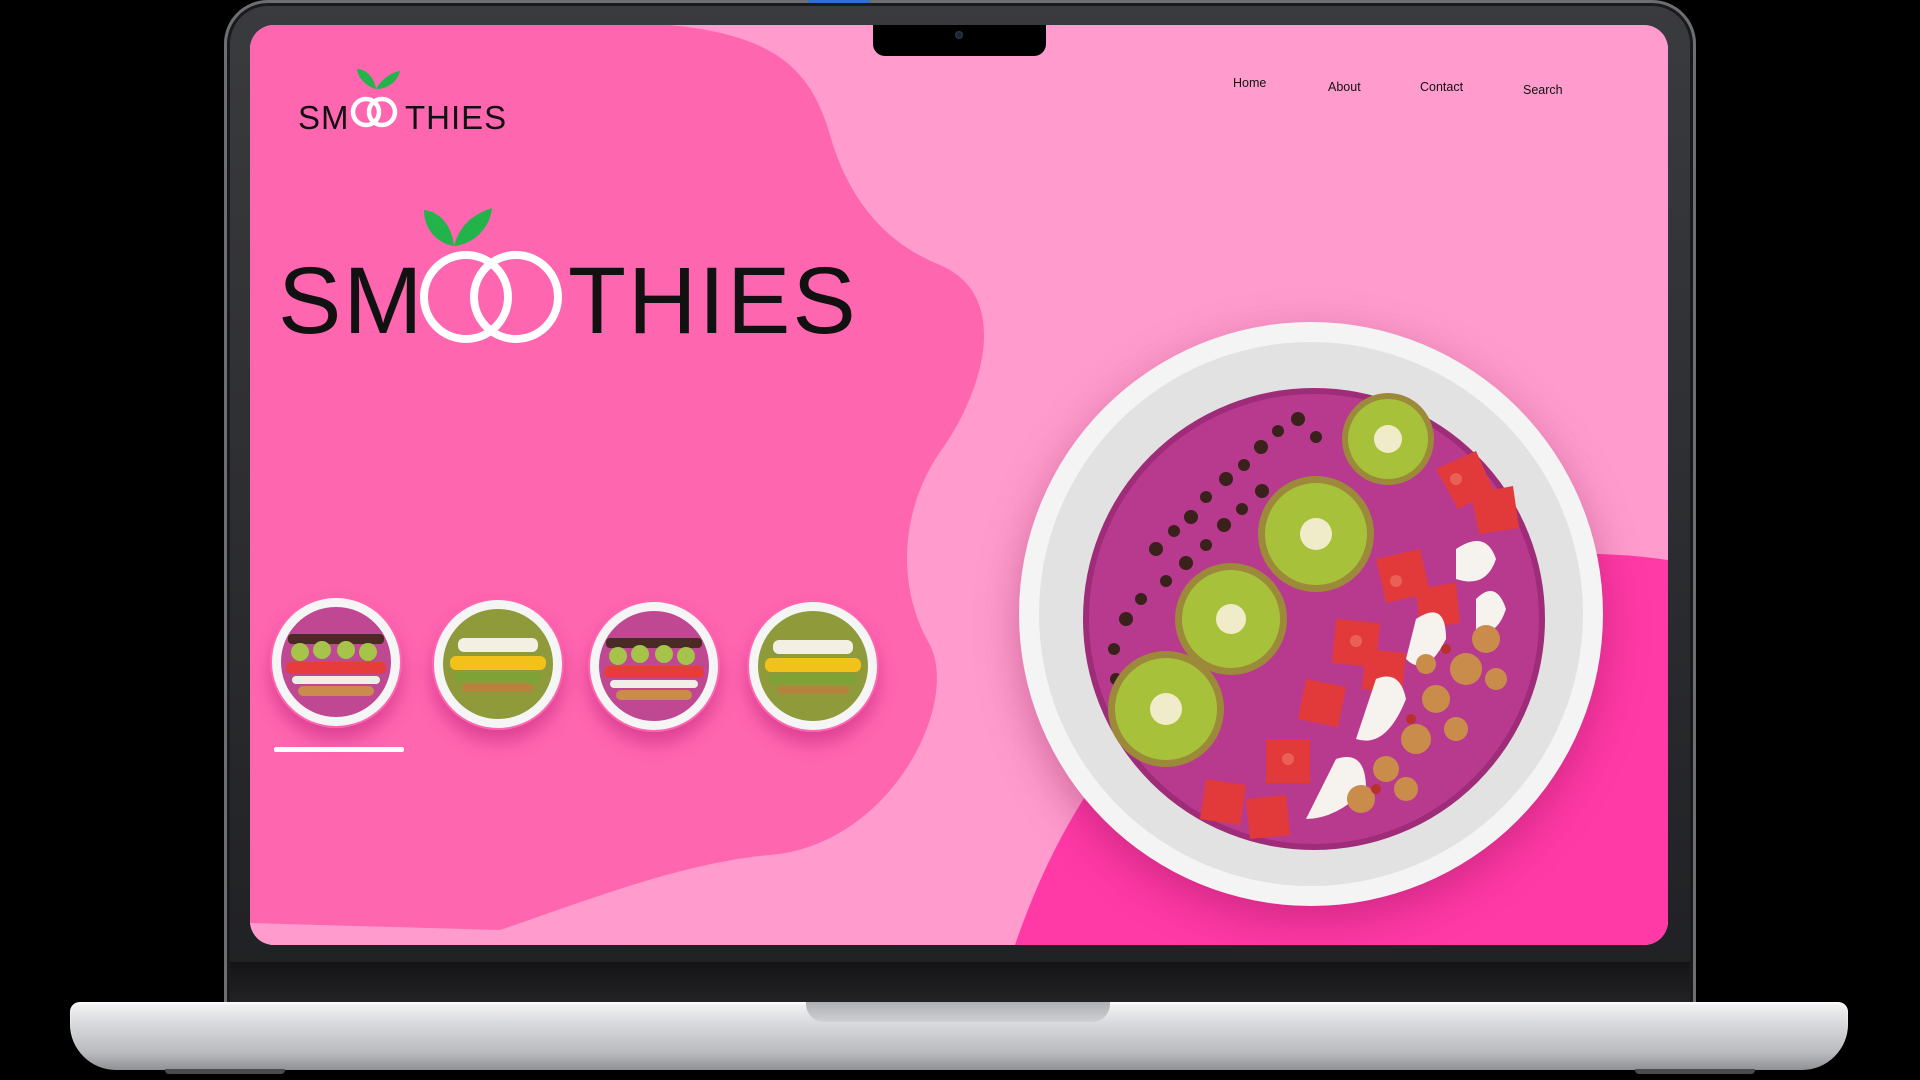  What do you see at coordinates (225, 1071) in the screenshot?
I see `laptop-foot-left` at bounding box center [225, 1071].